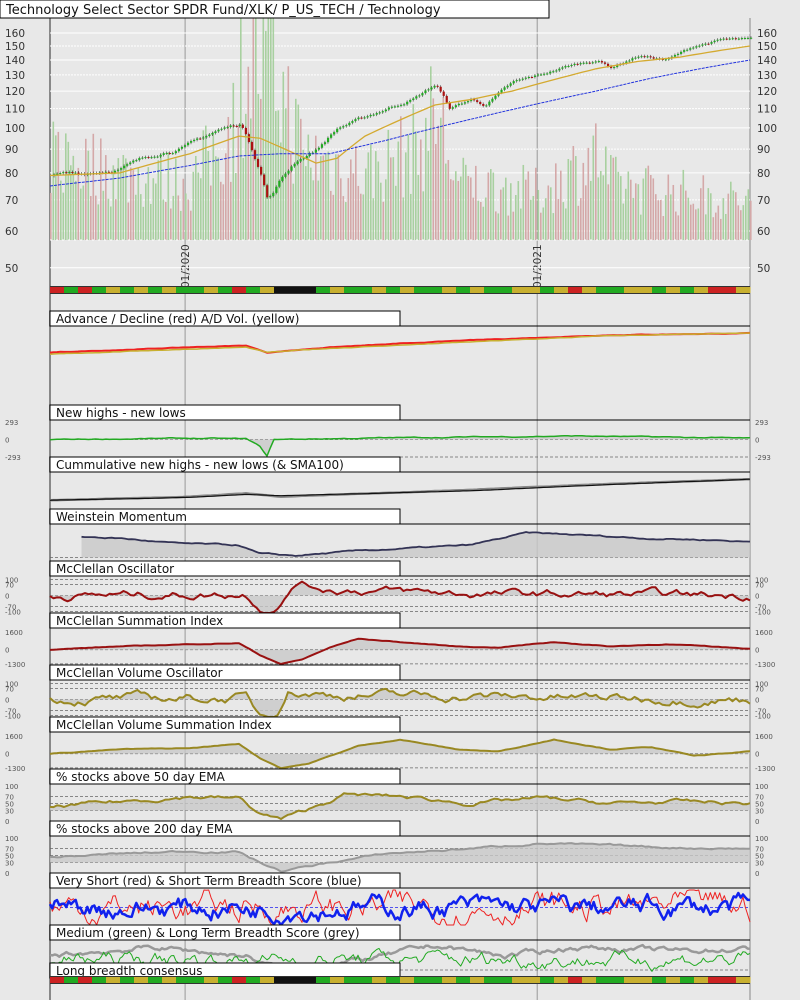  Describe the element at coordinates (14, 633) in the screenshot. I see `panel-axis-label-left: 1600` at that location.